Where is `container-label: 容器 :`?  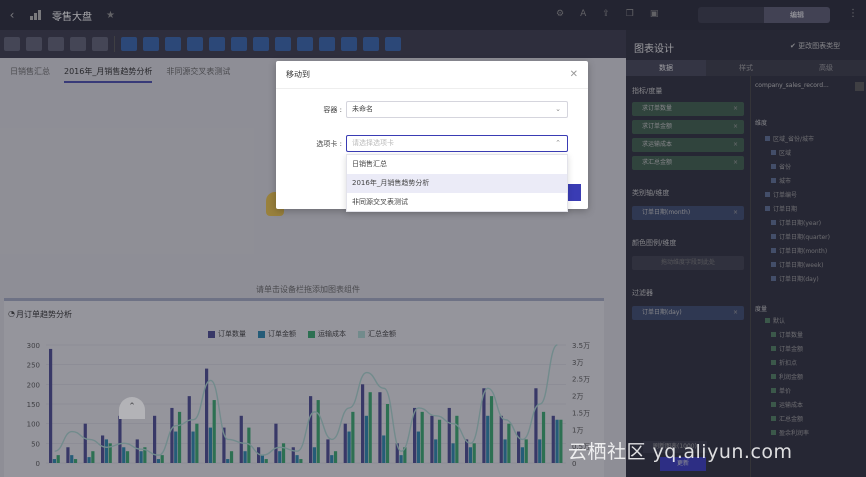 container-label: 容器 : is located at coordinates (332, 110).